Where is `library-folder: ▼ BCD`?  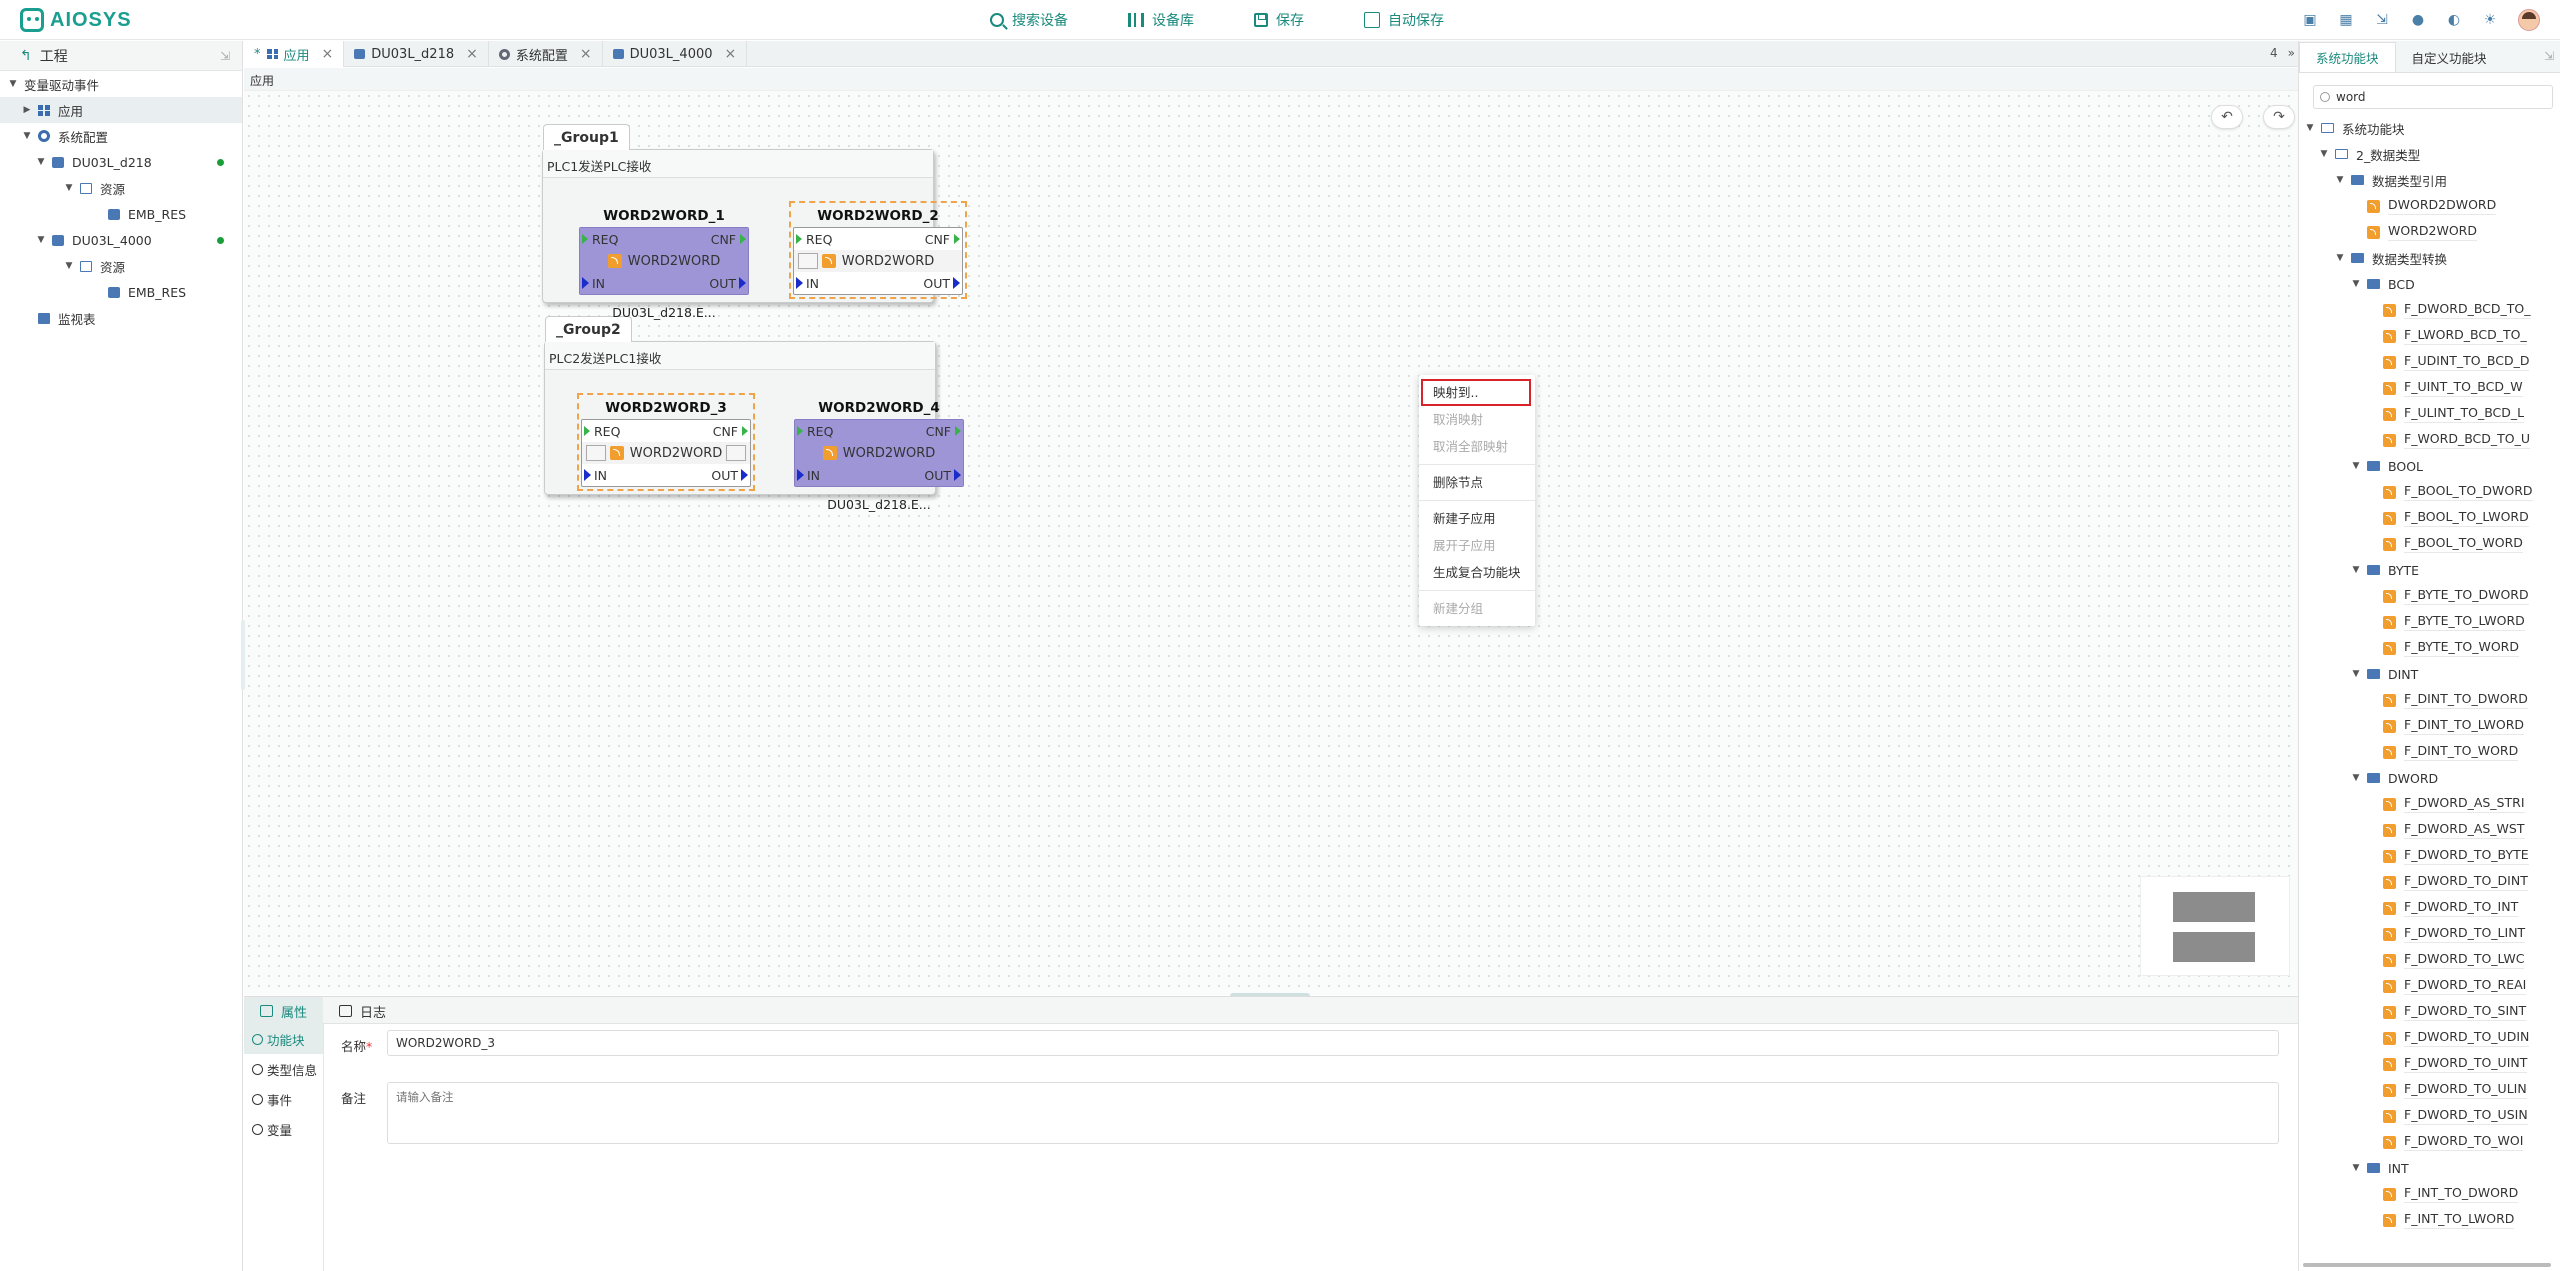 library-folder: ▼ BCD is located at coordinates (2429, 284).